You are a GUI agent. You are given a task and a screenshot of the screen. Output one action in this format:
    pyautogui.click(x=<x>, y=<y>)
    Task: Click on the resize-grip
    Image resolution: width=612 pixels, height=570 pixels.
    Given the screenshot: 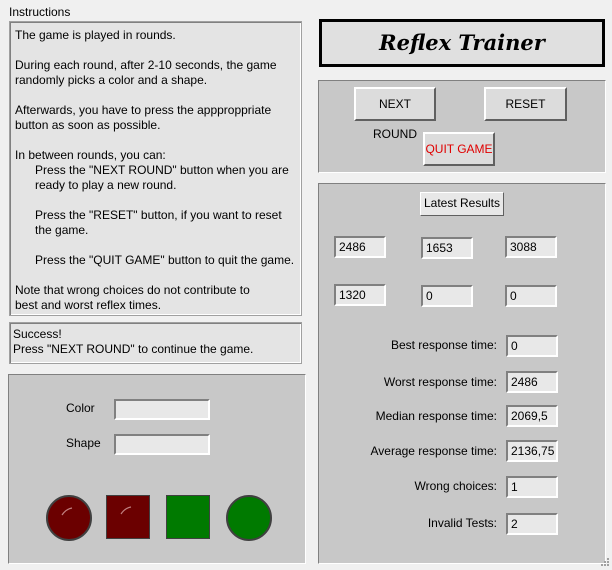 What is the action you would take?
    pyautogui.click(x=604, y=561)
    